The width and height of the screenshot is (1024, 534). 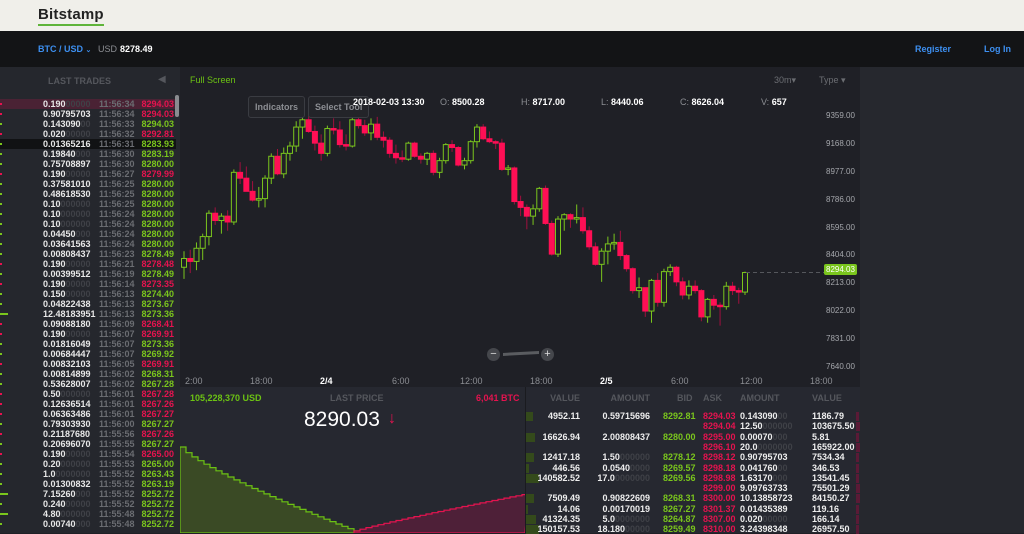 I want to click on trade-row: 12.48183951 11:56:13 8273.36, so click(x=88, y=314).